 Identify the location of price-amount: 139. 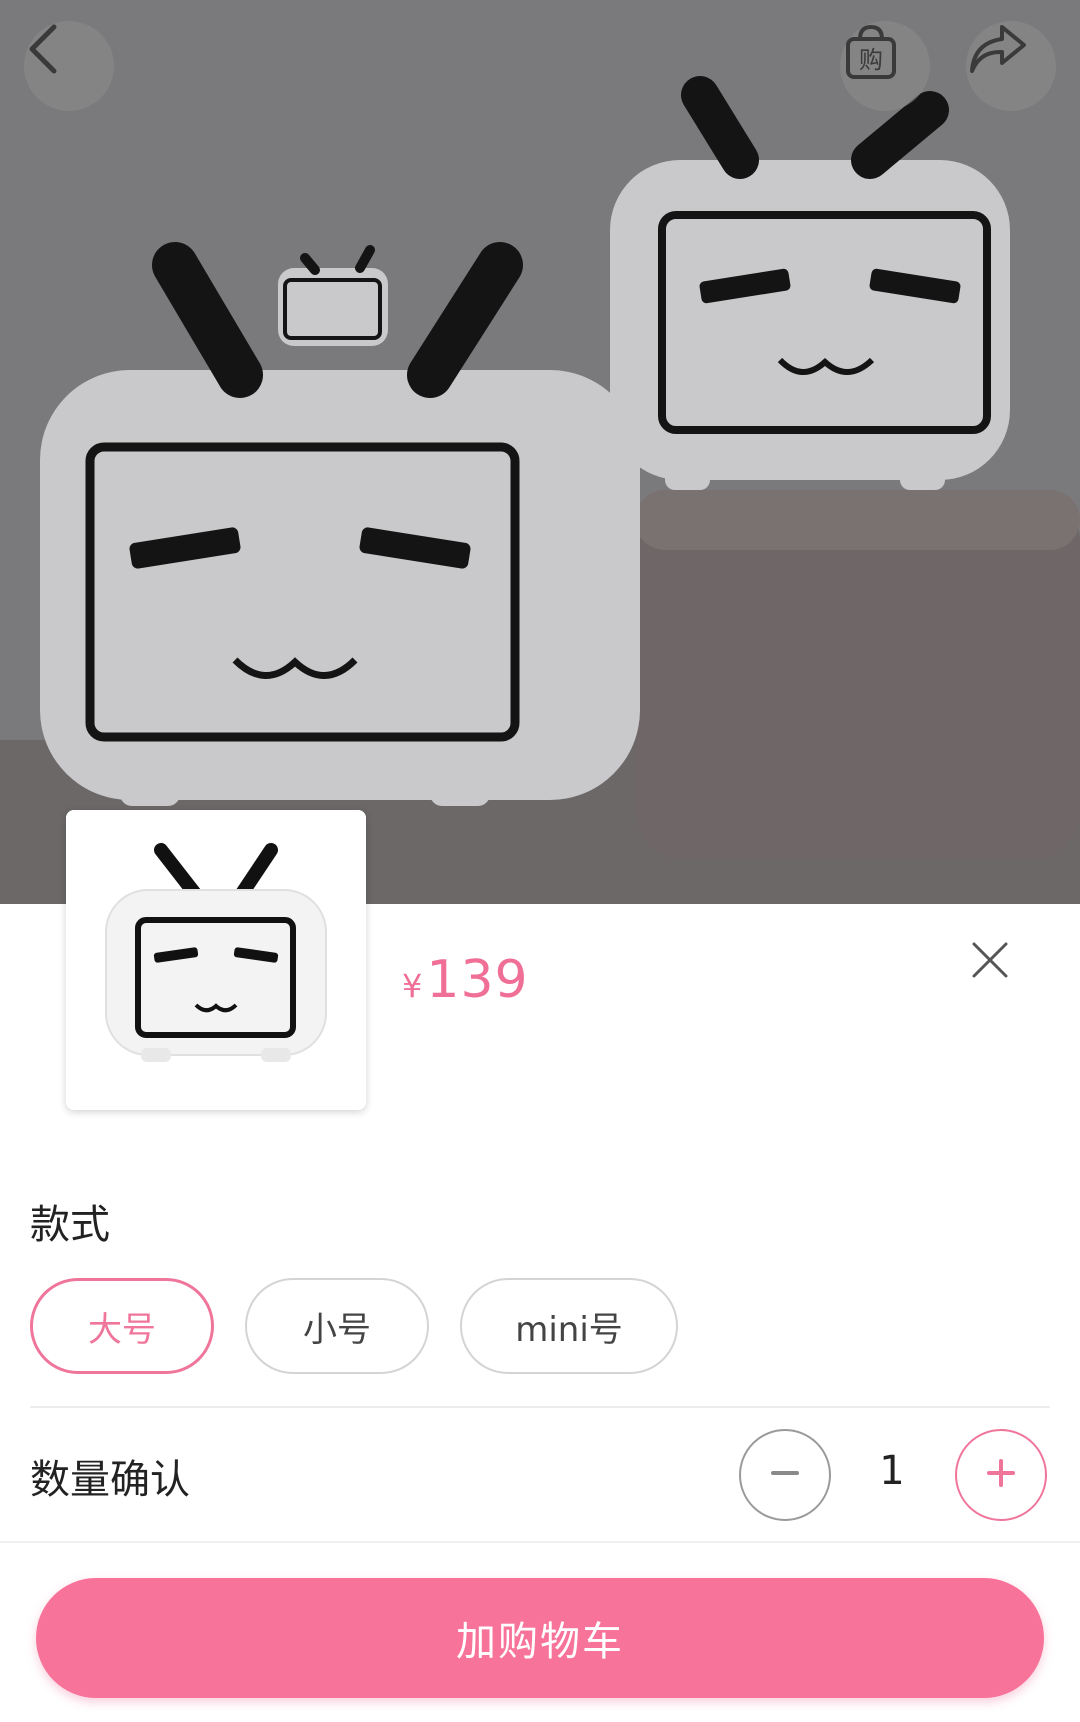
(477, 980).